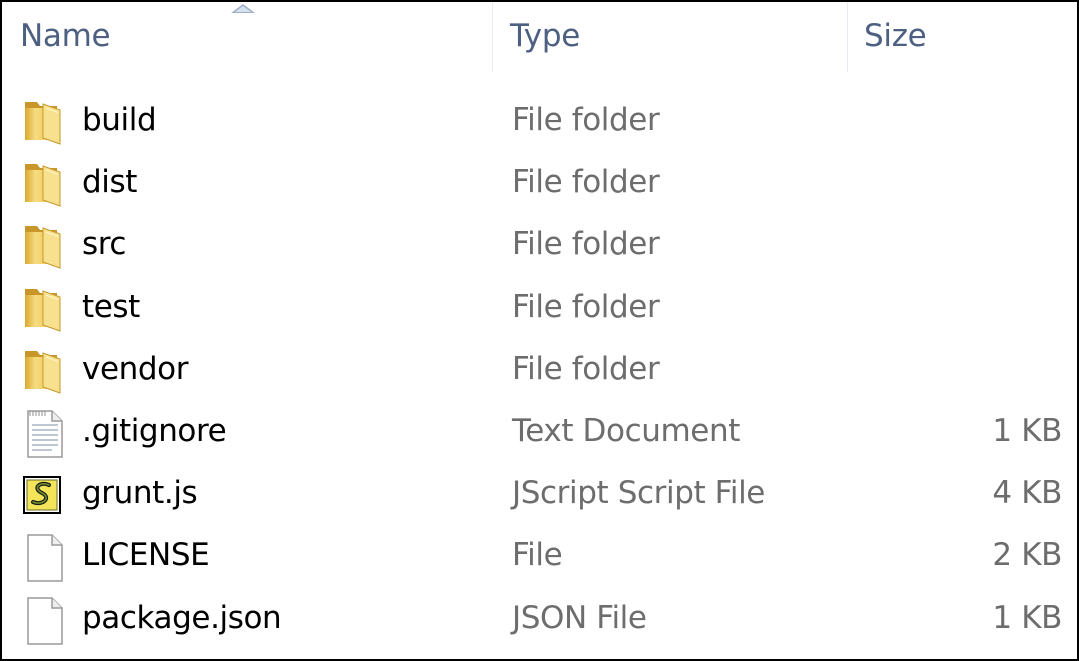  Describe the element at coordinates (579, 617) in the screenshot. I see `file-type: JSON File` at that location.